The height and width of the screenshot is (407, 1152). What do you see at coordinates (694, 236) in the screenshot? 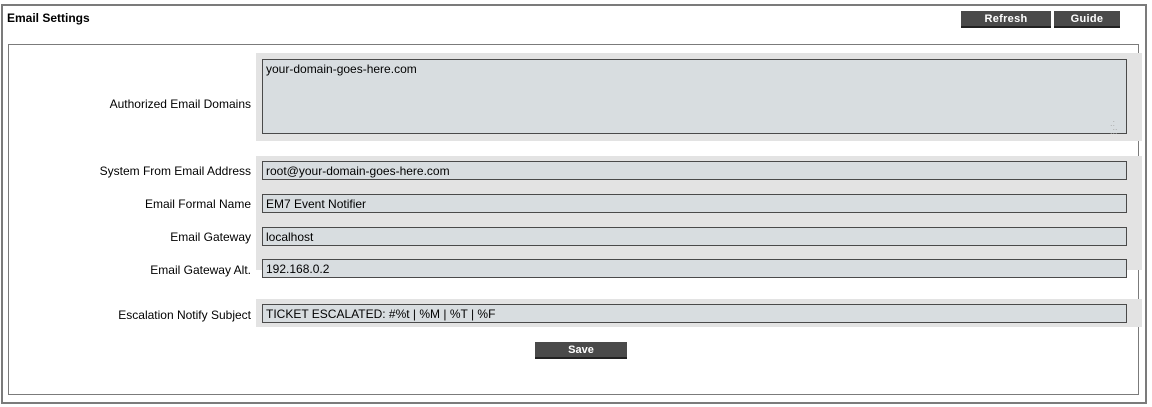
I see `gateway-input` at bounding box center [694, 236].